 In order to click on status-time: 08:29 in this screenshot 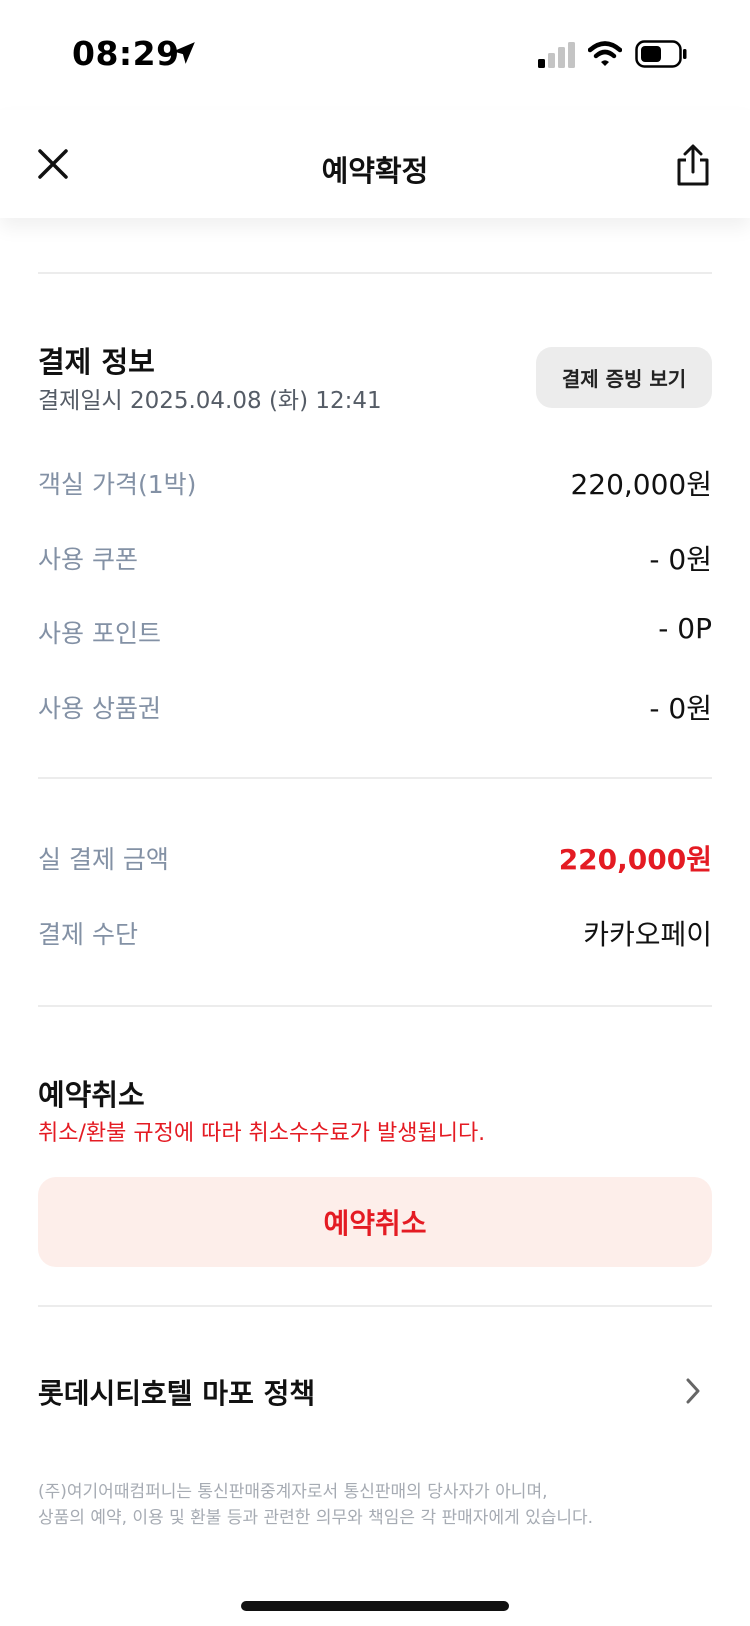, I will do `click(126, 53)`.